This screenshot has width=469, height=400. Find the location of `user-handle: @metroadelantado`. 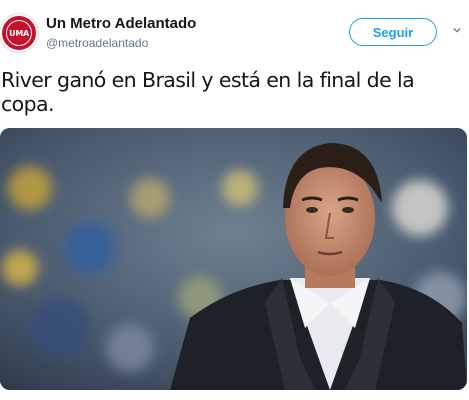

user-handle: @metroadelantado is located at coordinates (97, 43).